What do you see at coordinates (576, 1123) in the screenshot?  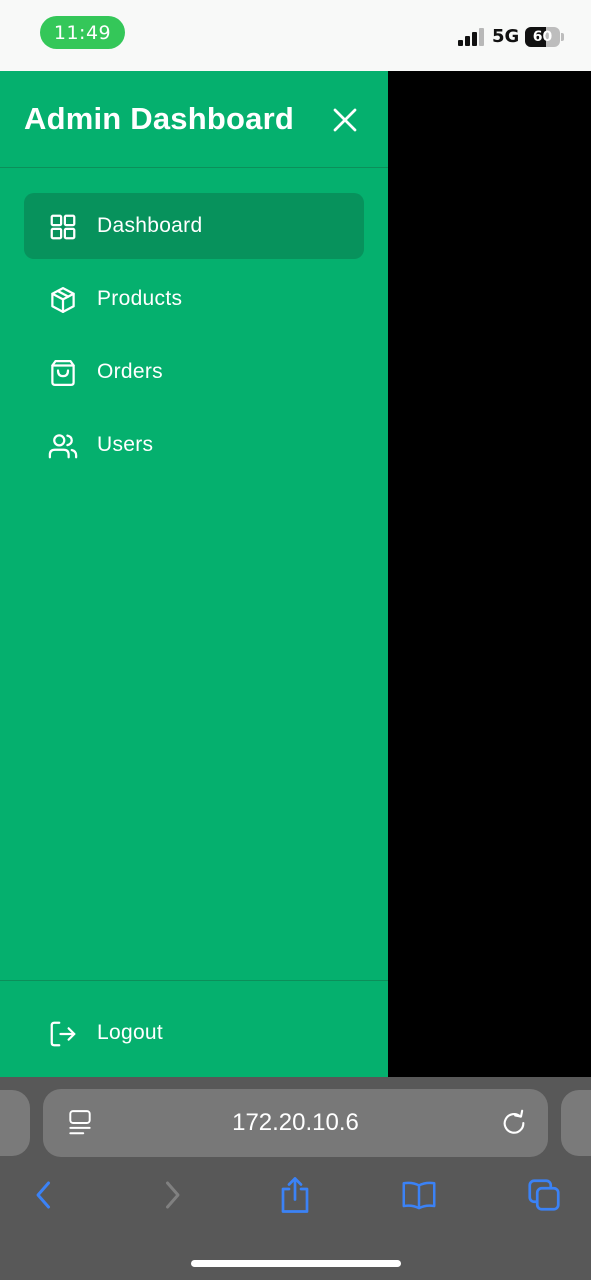 I see `next-tab-preview` at bounding box center [576, 1123].